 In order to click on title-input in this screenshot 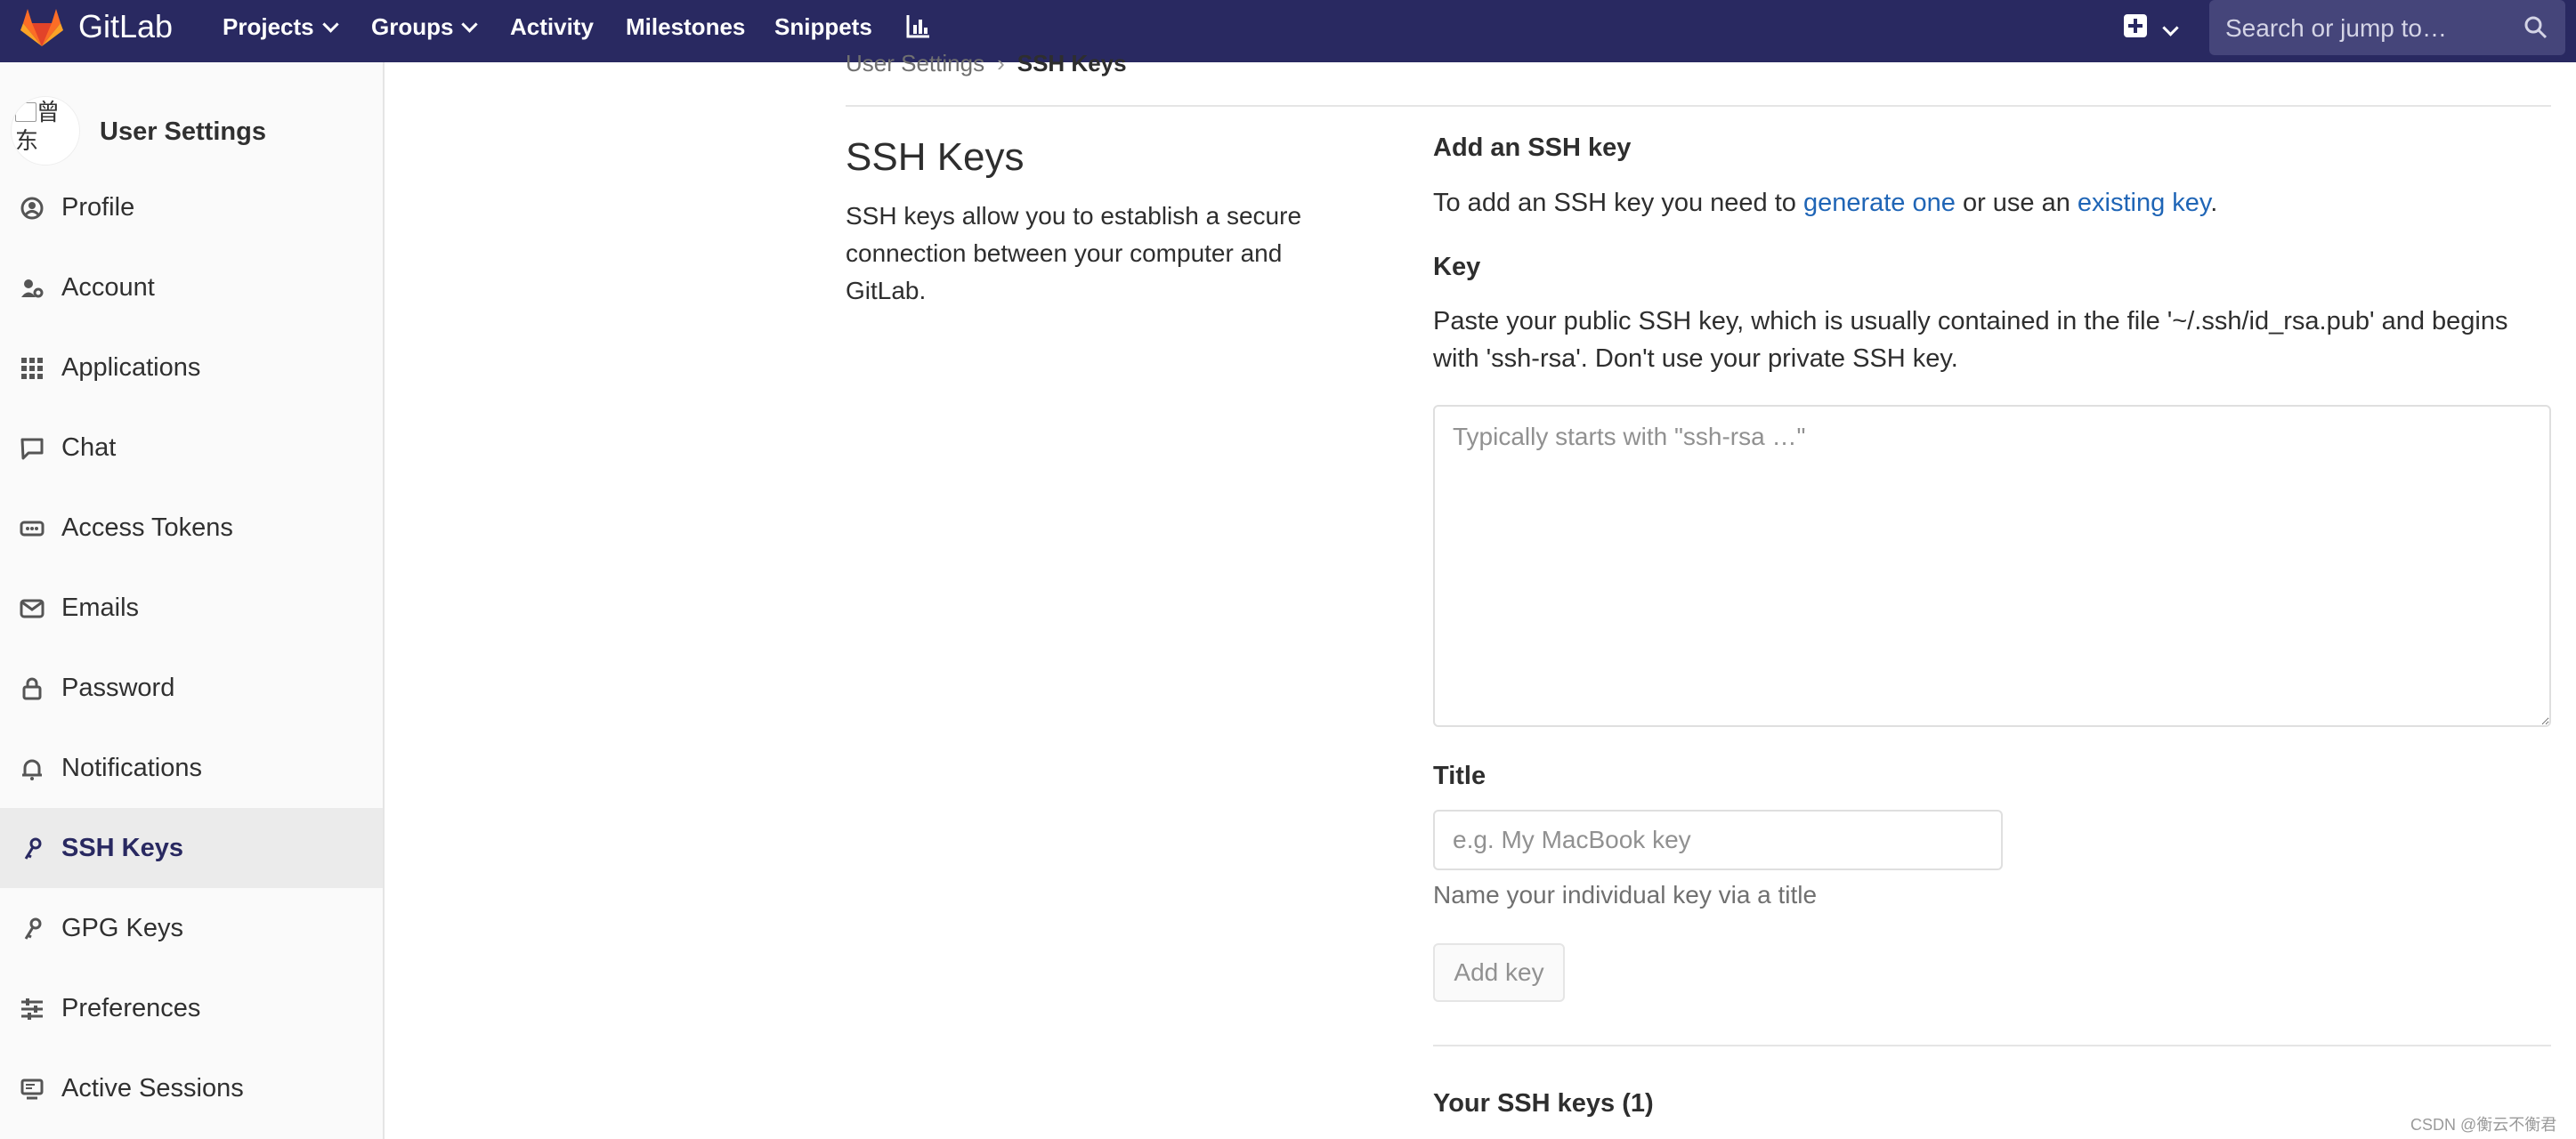, I will do `click(1718, 840)`.